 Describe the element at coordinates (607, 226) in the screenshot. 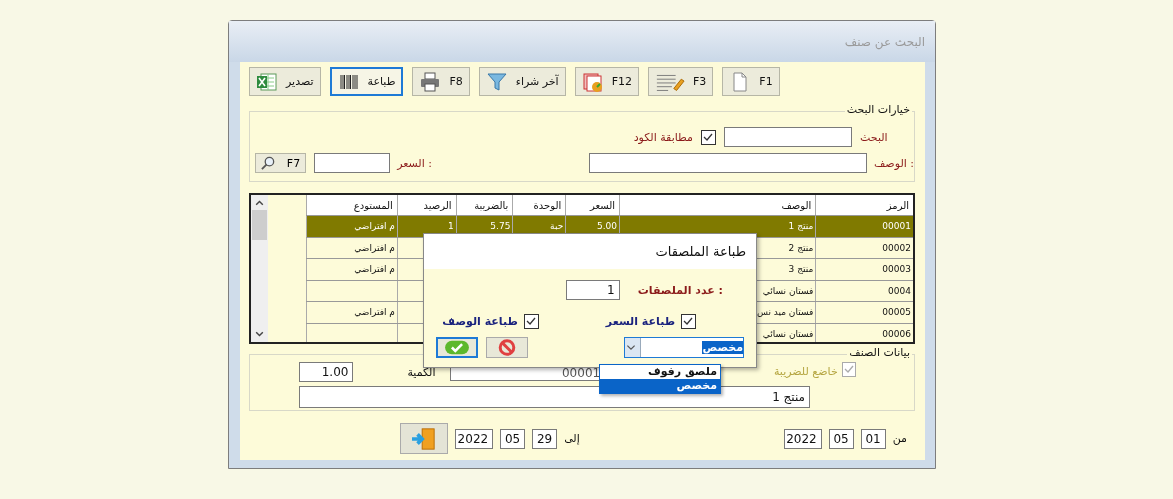

I see `table-cell: 5.00` at that location.